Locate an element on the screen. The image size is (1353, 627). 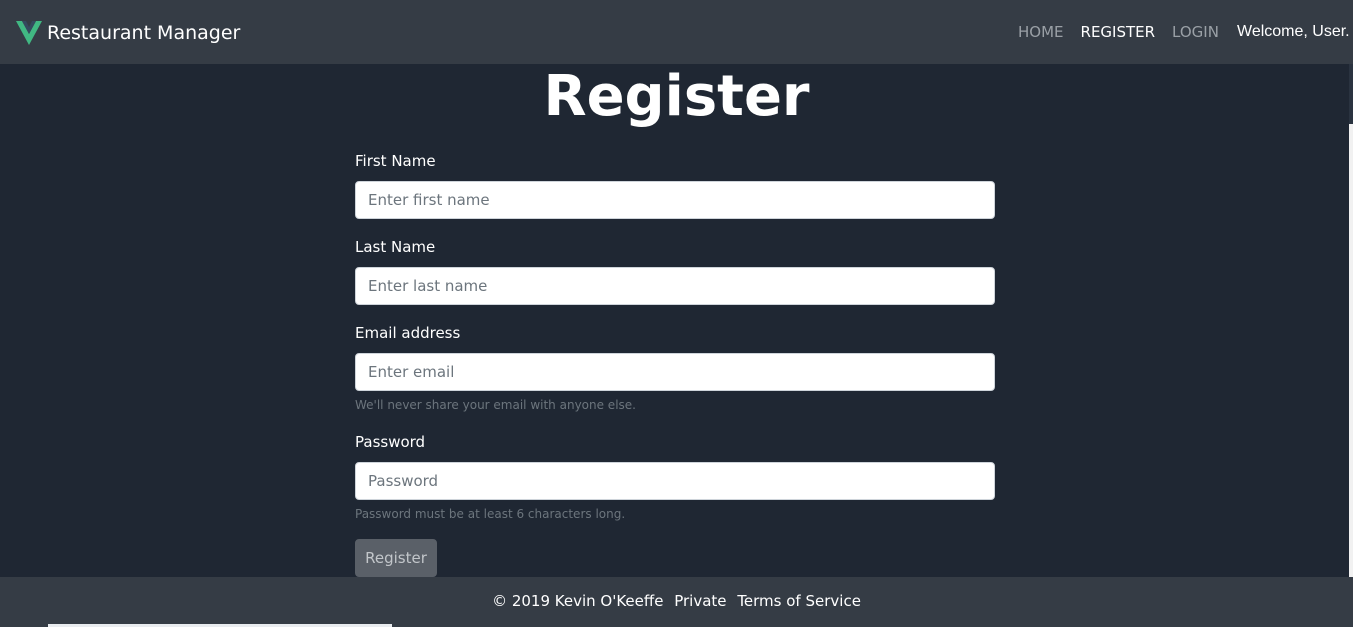
nav-link-home: HOME is located at coordinates (1041, 32).